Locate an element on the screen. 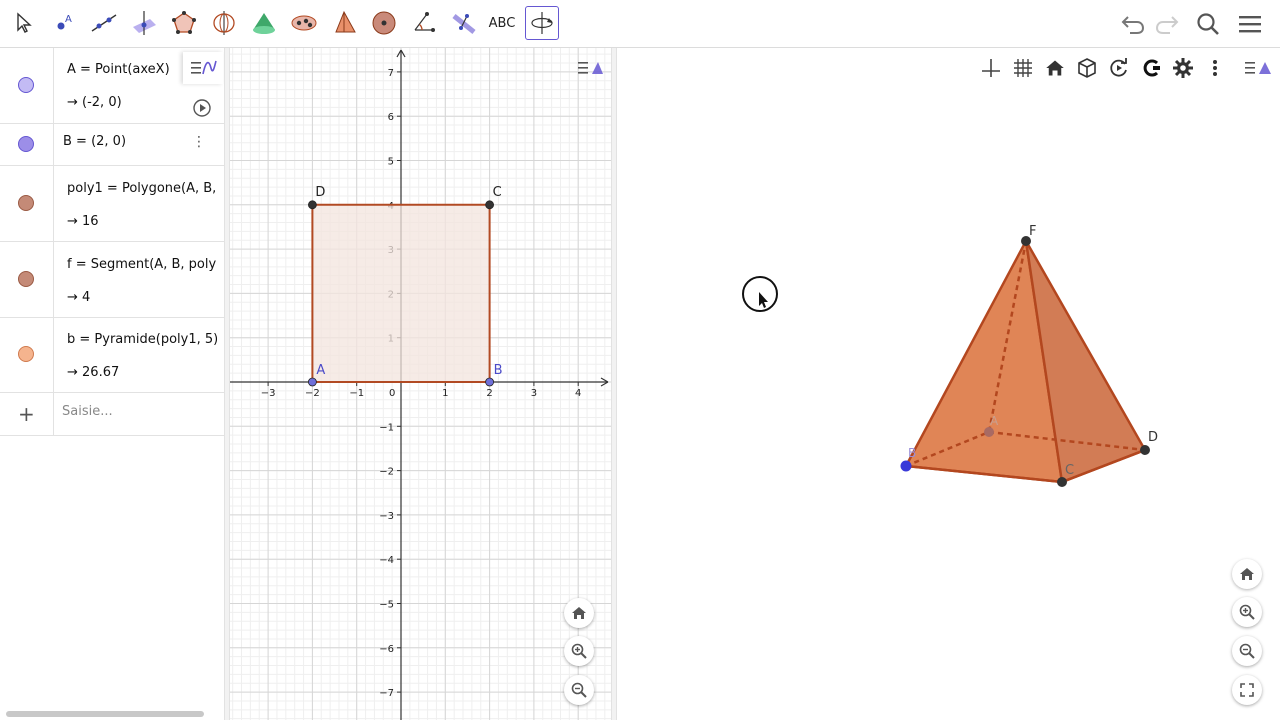 Image resolution: width=1280 pixels, height=720 pixels. home-3d-icon is located at coordinates (1247, 574).